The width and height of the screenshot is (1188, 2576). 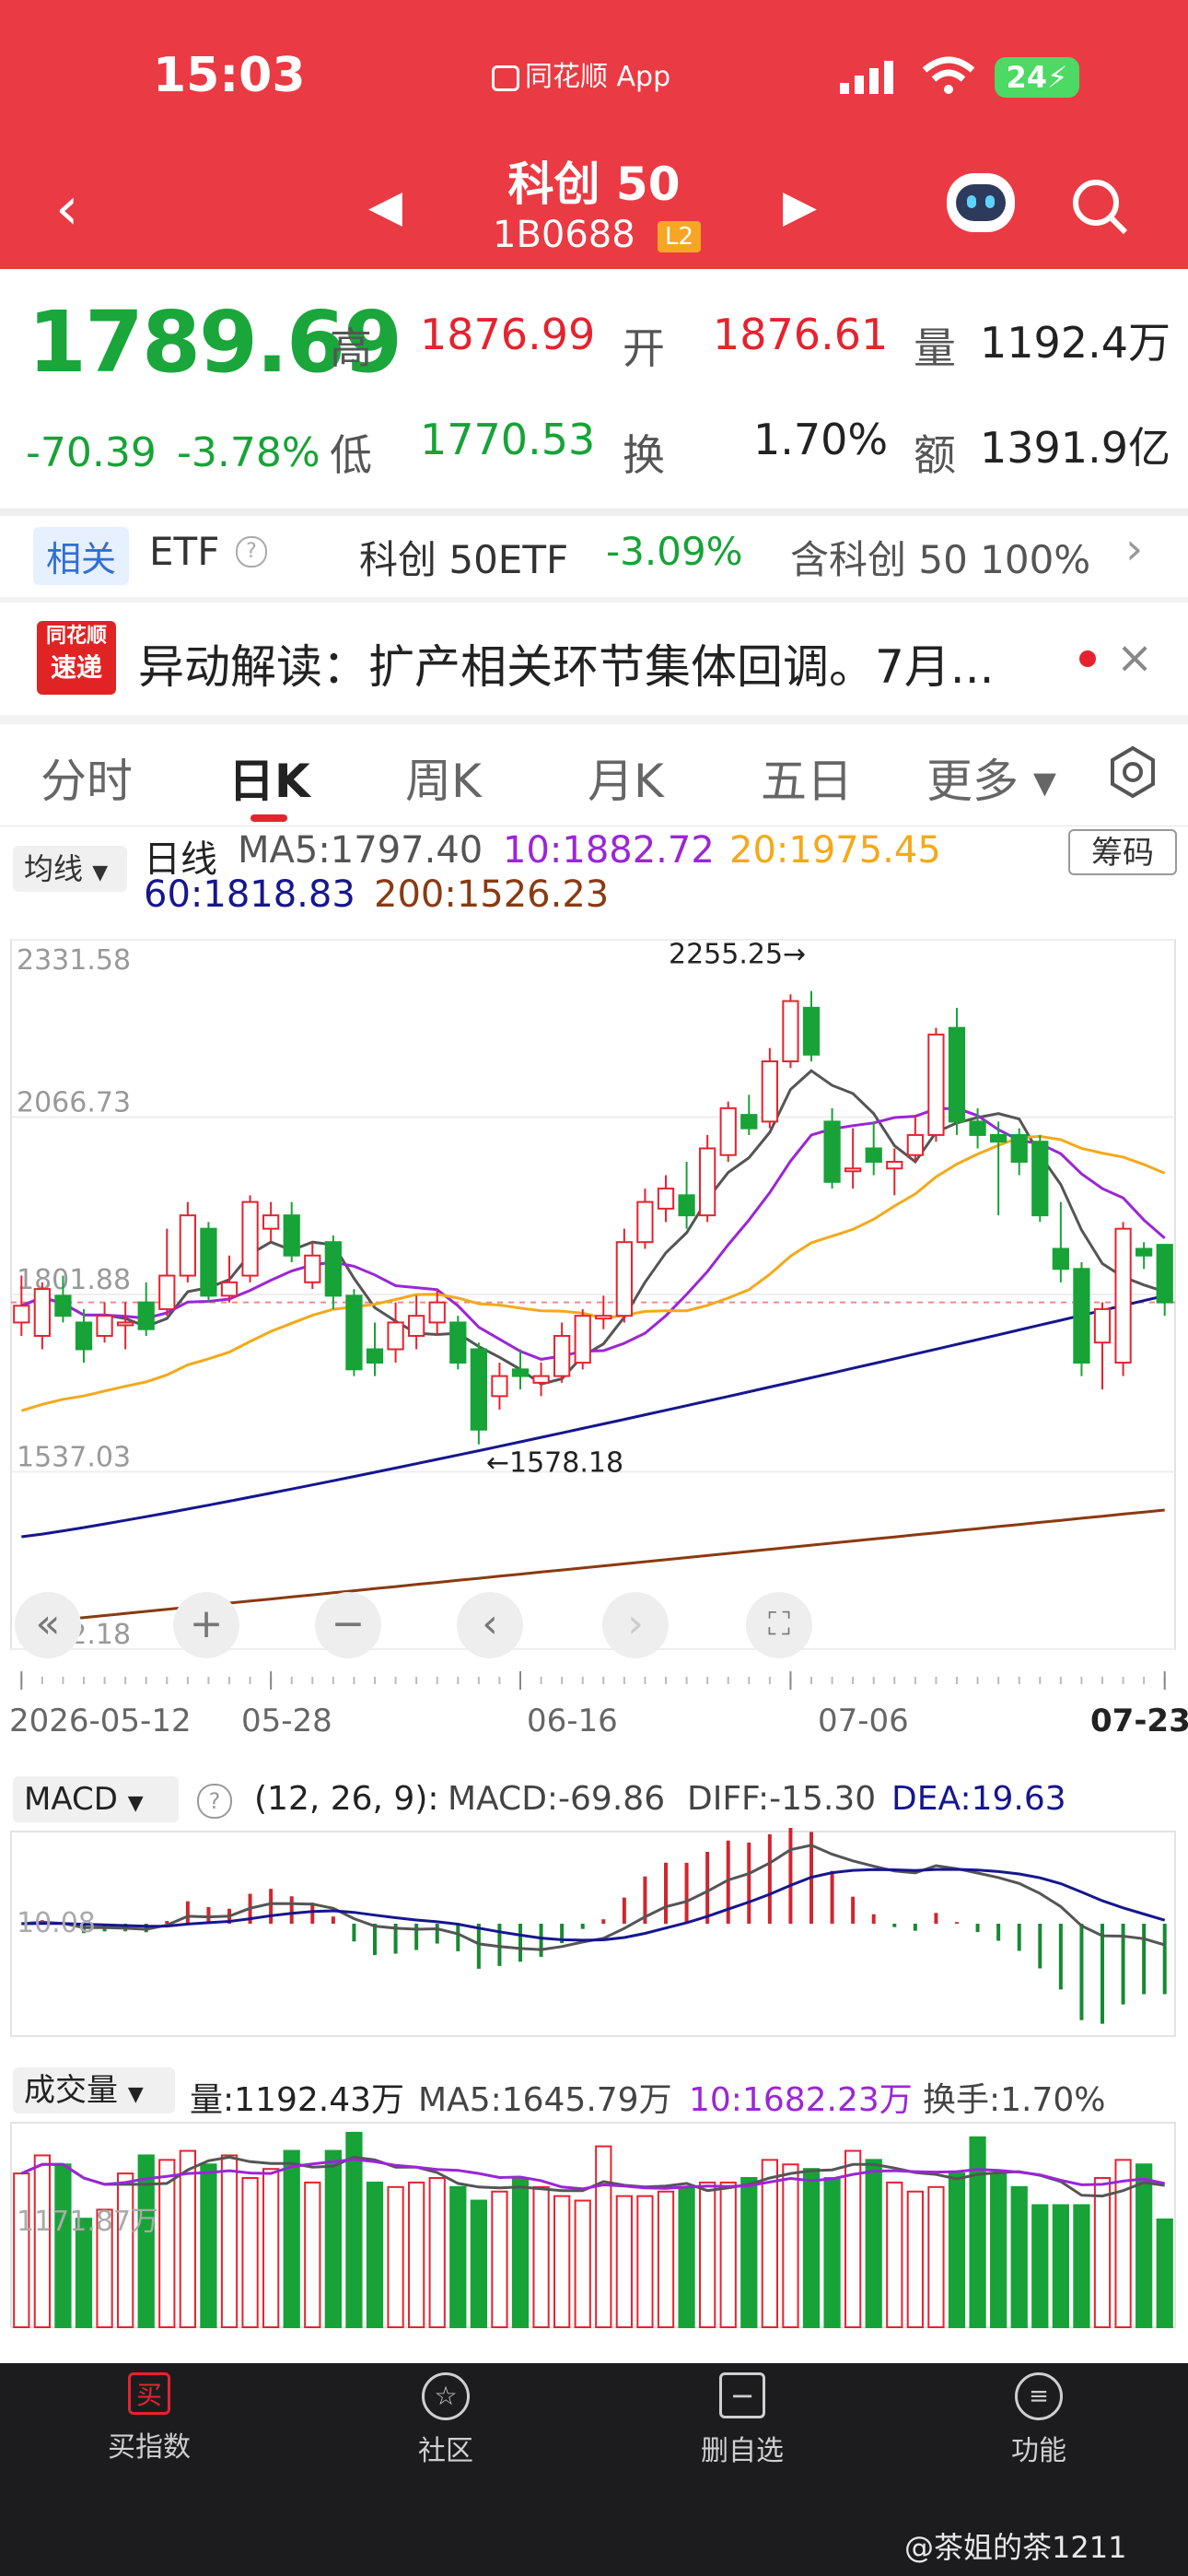 I want to click on ma-selector: 均线 ▼, so click(x=70, y=869).